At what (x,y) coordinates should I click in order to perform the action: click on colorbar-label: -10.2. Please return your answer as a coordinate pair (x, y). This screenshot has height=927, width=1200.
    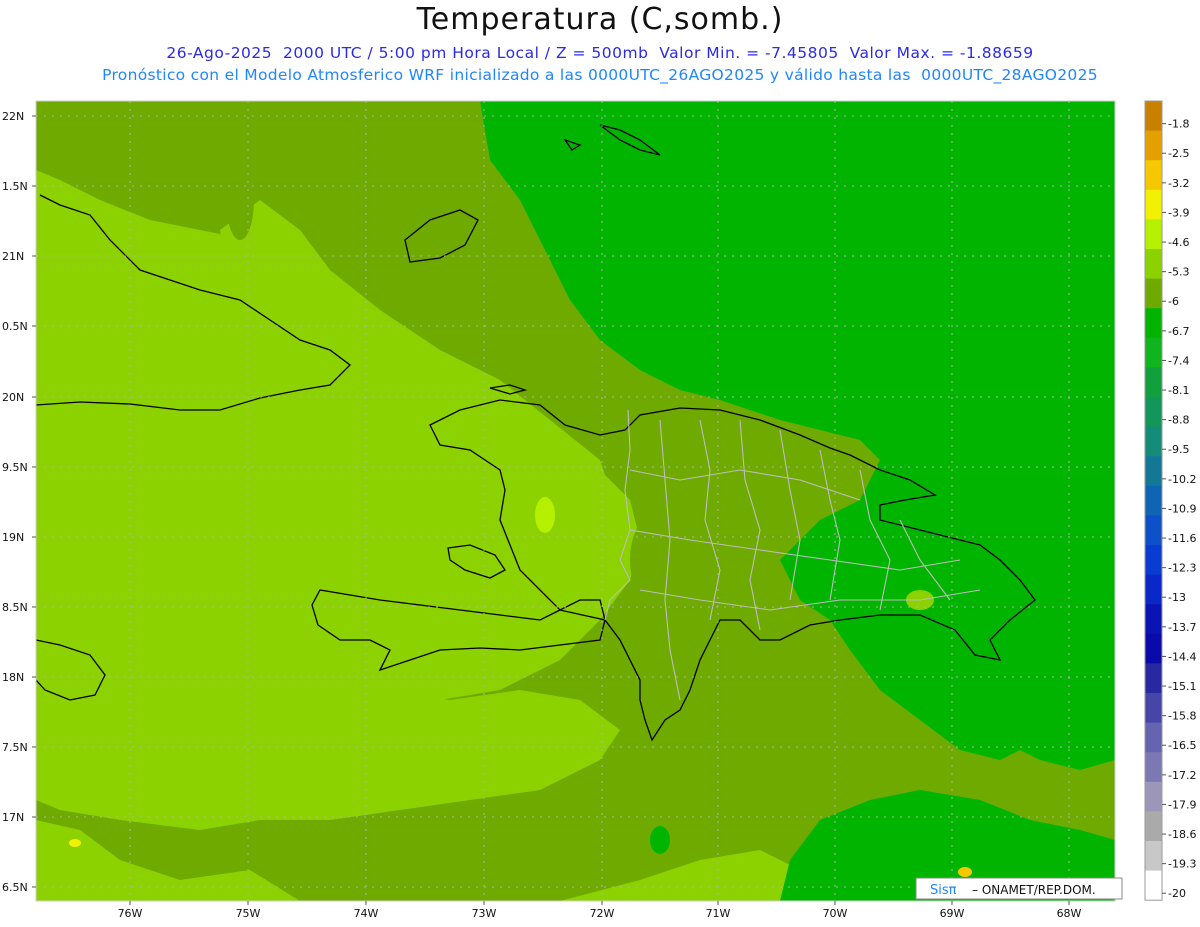
    Looking at the image, I should click on (1182, 479).